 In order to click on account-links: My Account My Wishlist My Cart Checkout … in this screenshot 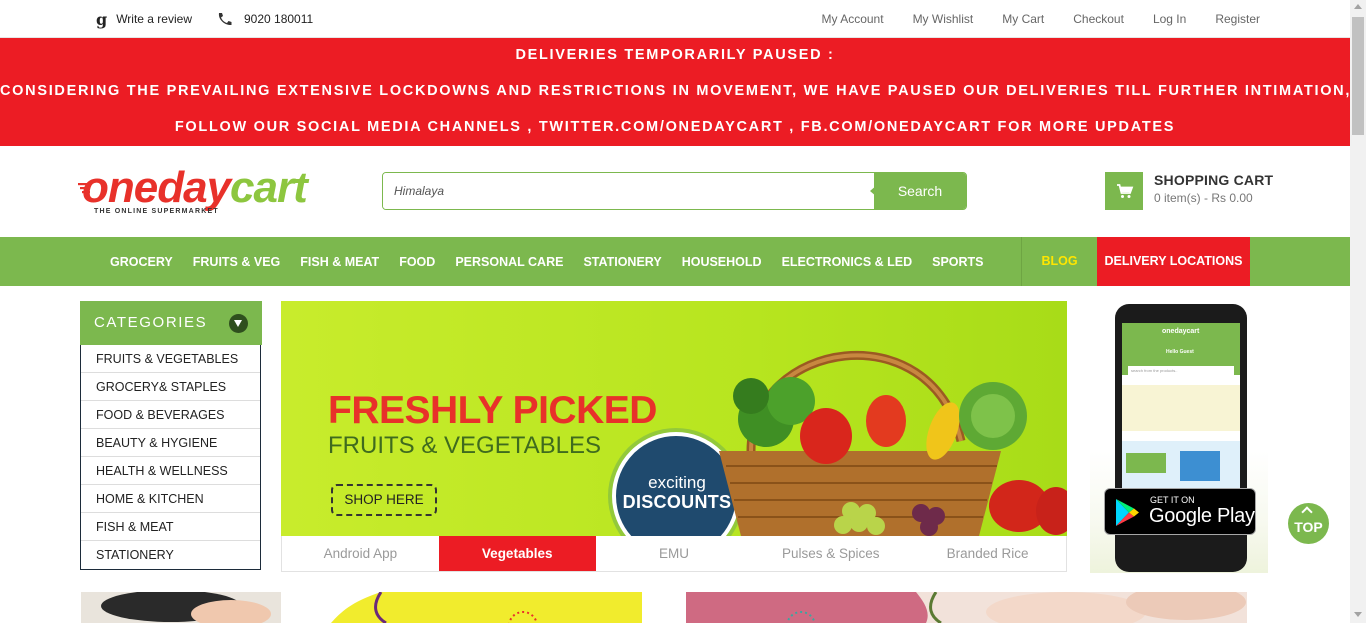, I will do `click(1026, 19)`.